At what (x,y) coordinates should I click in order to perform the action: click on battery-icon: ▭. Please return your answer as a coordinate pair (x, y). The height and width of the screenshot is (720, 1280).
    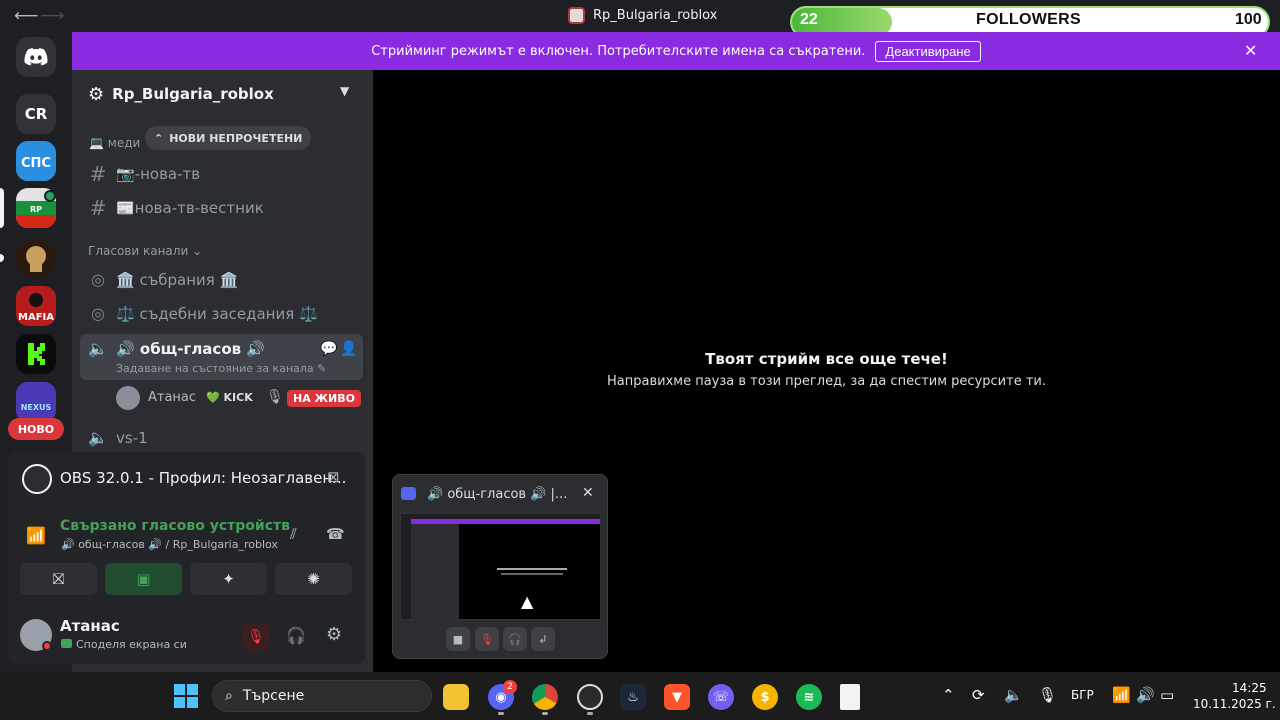
    Looking at the image, I should click on (1167, 695).